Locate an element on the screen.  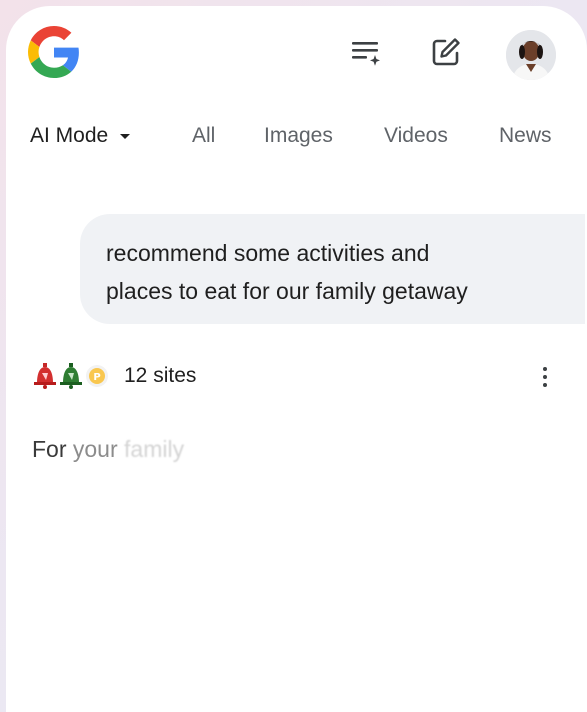
tab-images: Images is located at coordinates (298, 136).